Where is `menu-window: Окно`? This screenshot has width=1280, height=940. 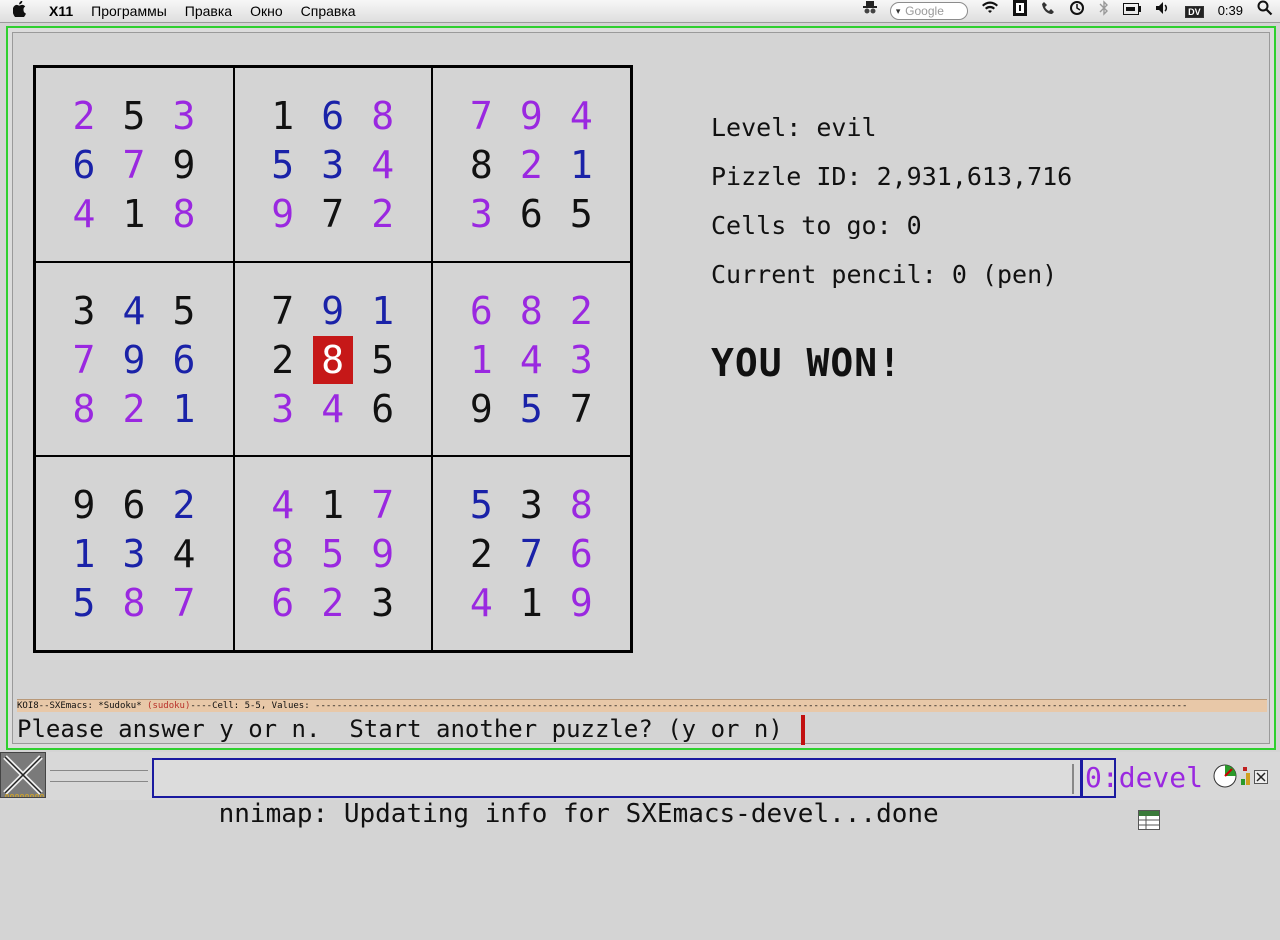 menu-window: Окно is located at coordinates (266, 11).